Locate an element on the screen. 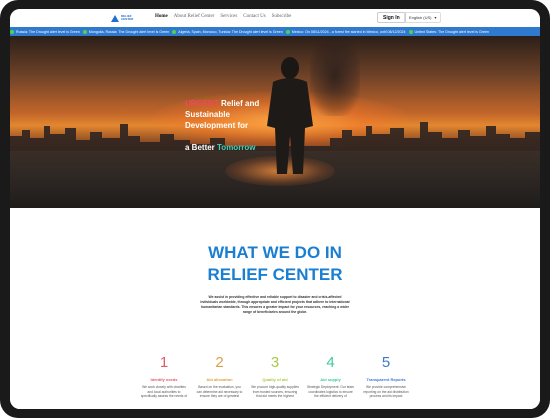  menu-item-about: About Relief Center is located at coordinates (194, 16).